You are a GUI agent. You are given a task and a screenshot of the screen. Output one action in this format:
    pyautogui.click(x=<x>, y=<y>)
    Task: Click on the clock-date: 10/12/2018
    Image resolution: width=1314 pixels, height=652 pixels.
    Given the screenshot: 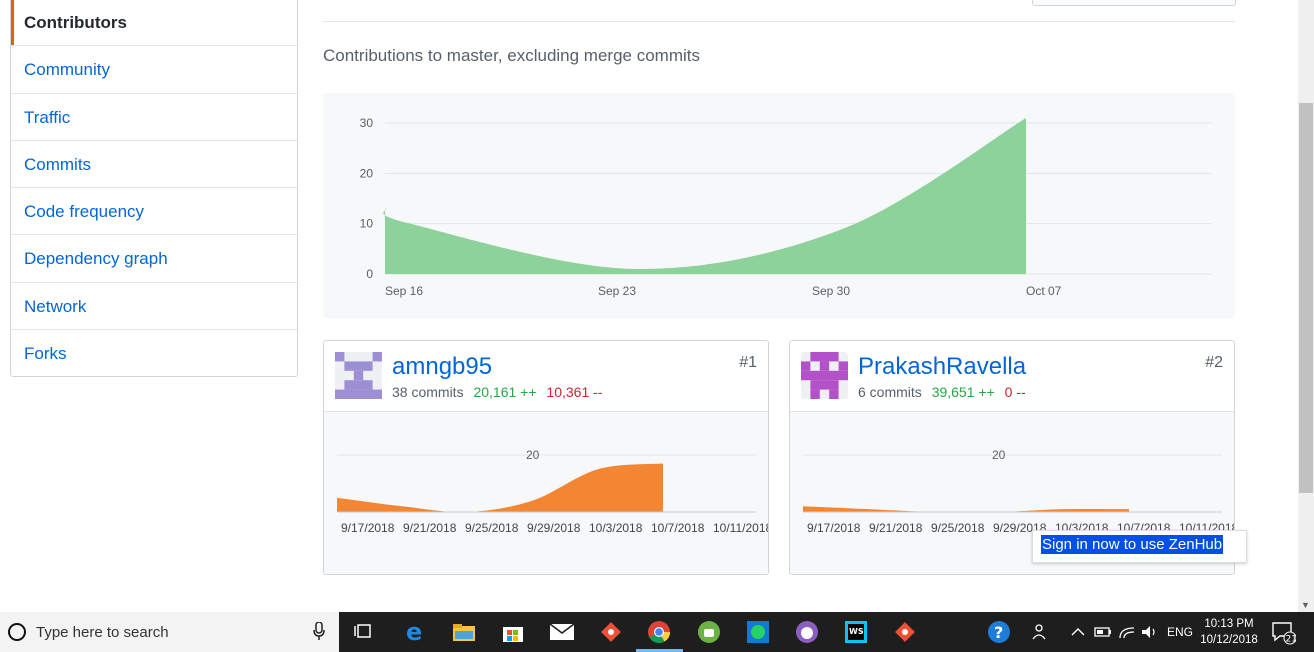 What is the action you would take?
    pyautogui.click(x=1229, y=640)
    